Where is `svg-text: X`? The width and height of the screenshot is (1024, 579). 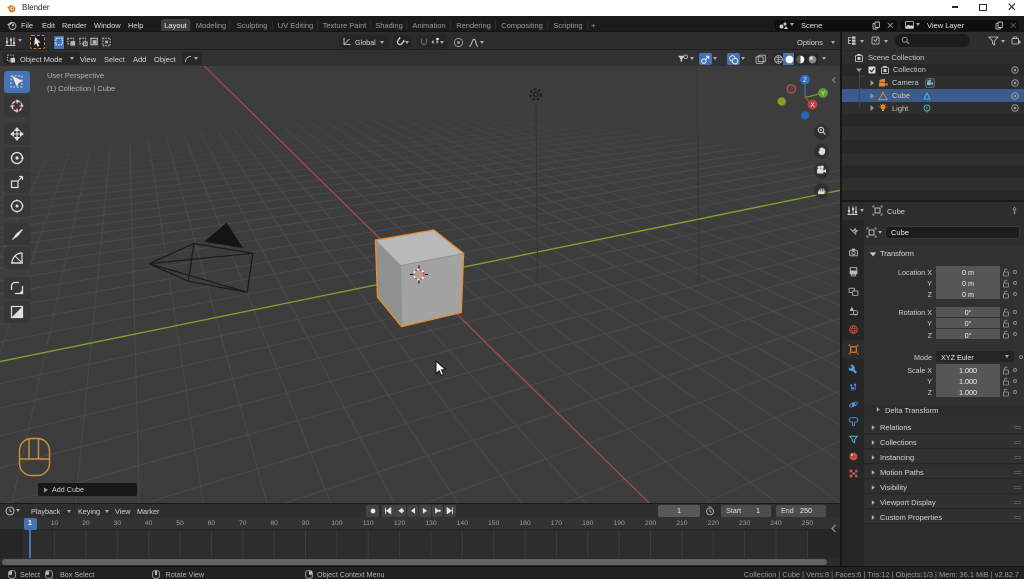
svg-text: X is located at coordinates (812, 105).